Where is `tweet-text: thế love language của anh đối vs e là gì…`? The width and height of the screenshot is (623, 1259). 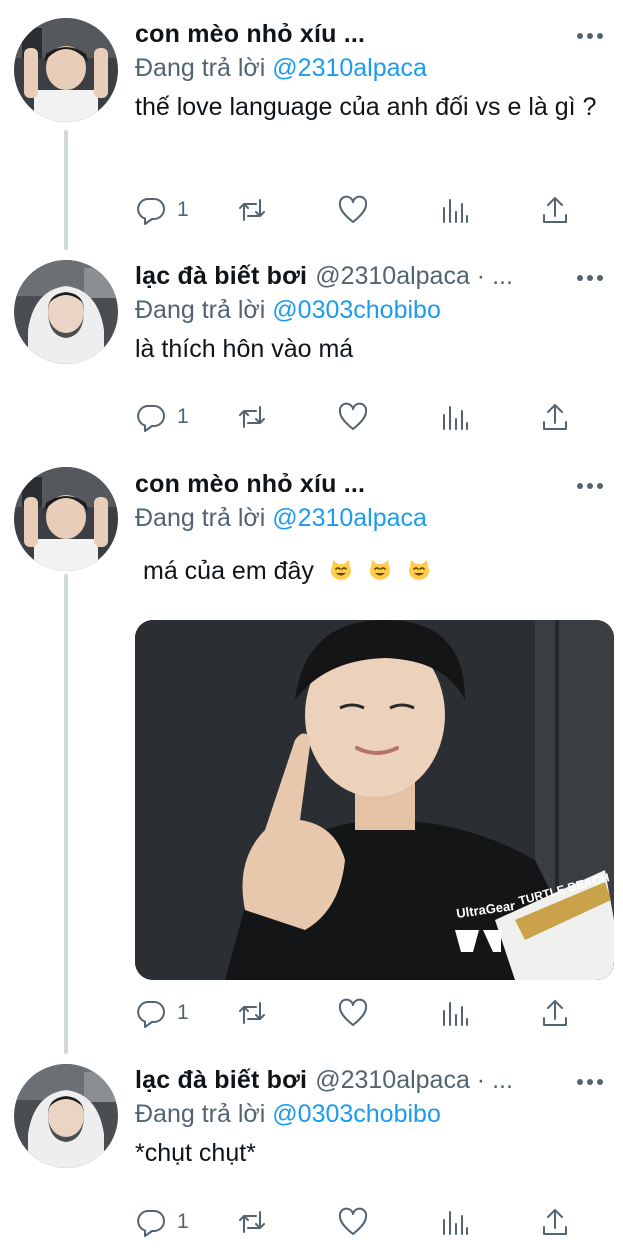 tweet-text: thế love language của anh đối vs e là gì… is located at coordinates (366, 107).